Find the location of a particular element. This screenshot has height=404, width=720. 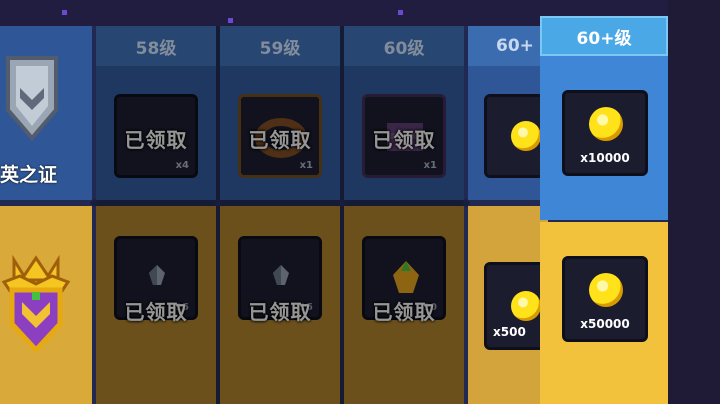

column-60plus-free: 60+ is located at coordinates (511, 113).